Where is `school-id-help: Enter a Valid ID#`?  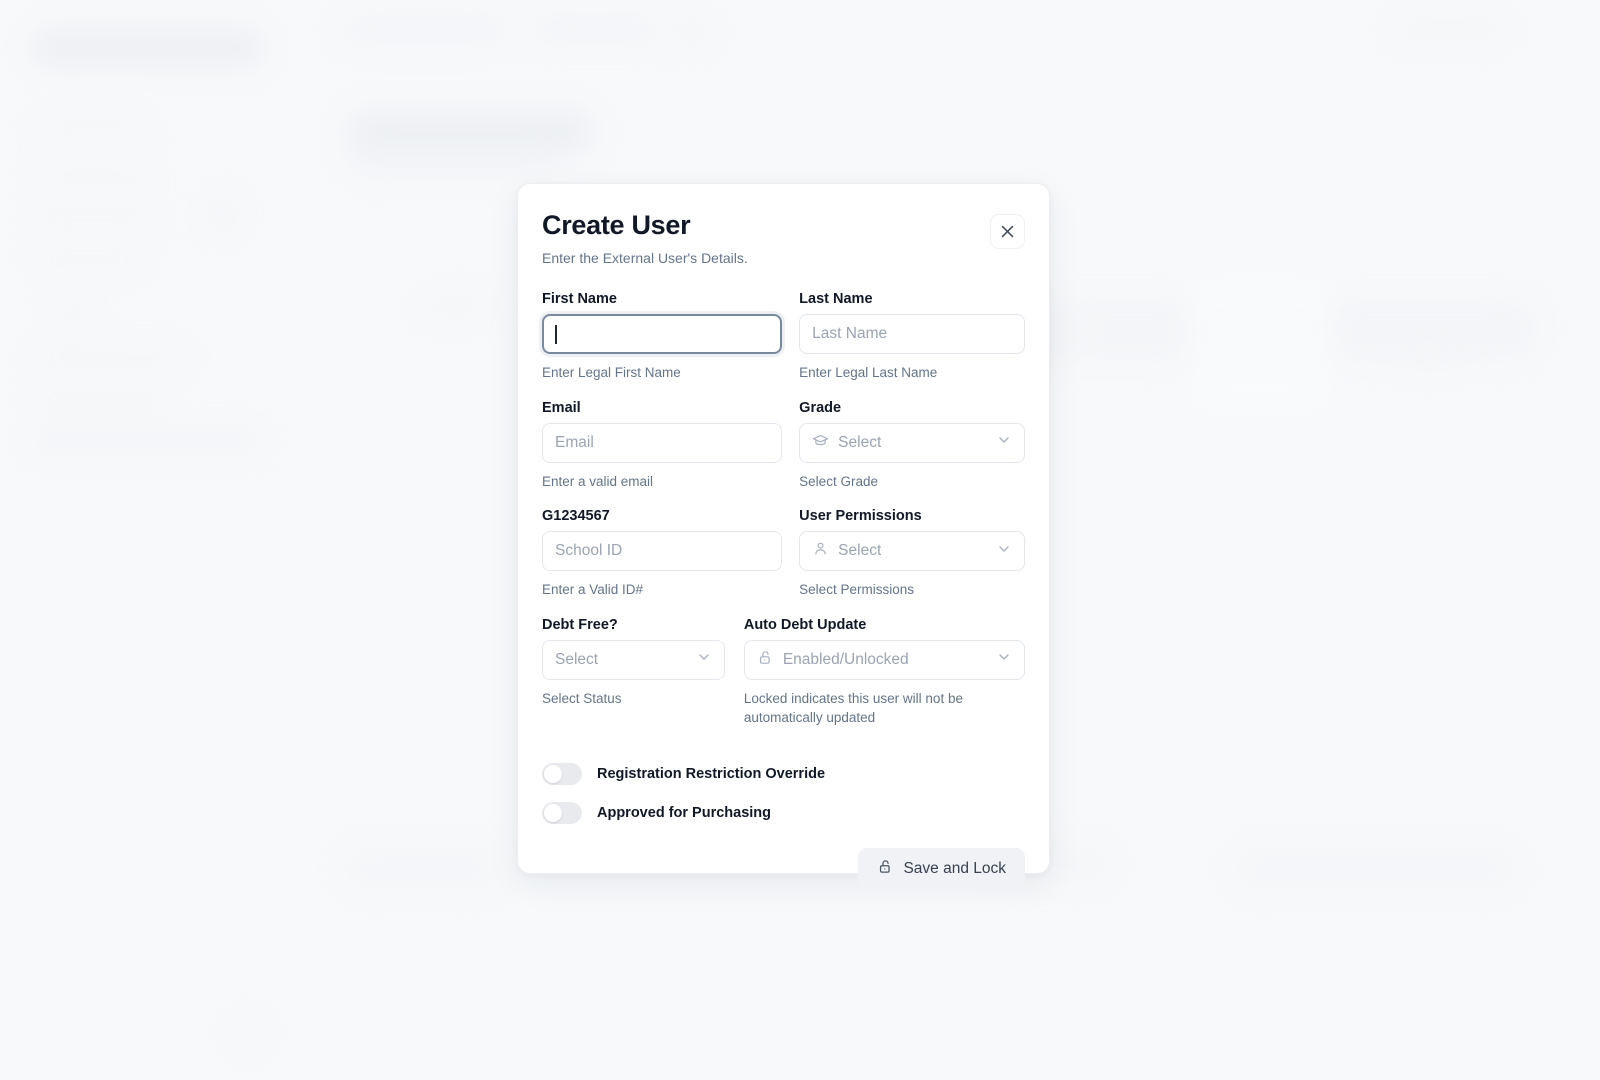 school-id-help: Enter a Valid ID# is located at coordinates (593, 590).